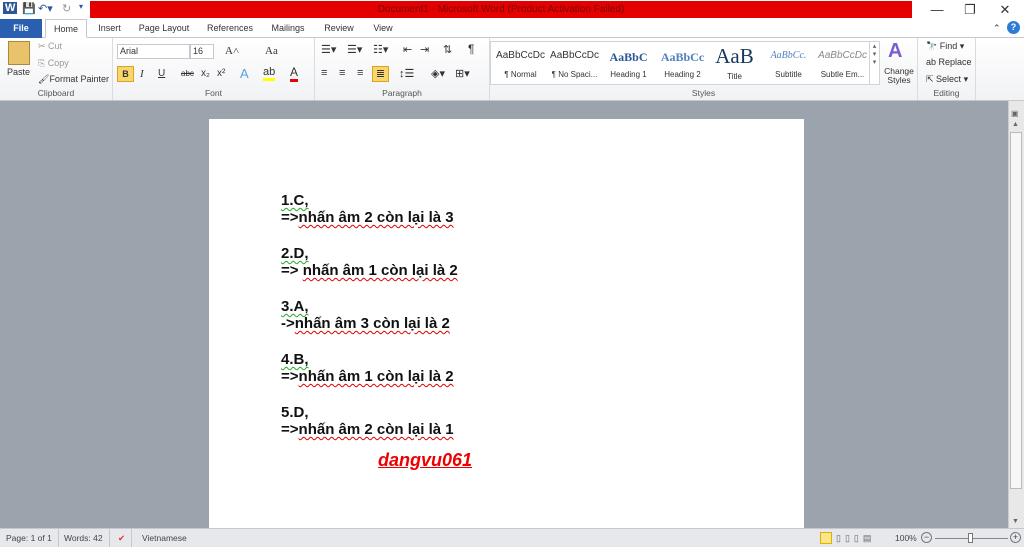  What do you see at coordinates (946, 93) in the screenshot?
I see `editing-label: Editing` at bounding box center [946, 93].